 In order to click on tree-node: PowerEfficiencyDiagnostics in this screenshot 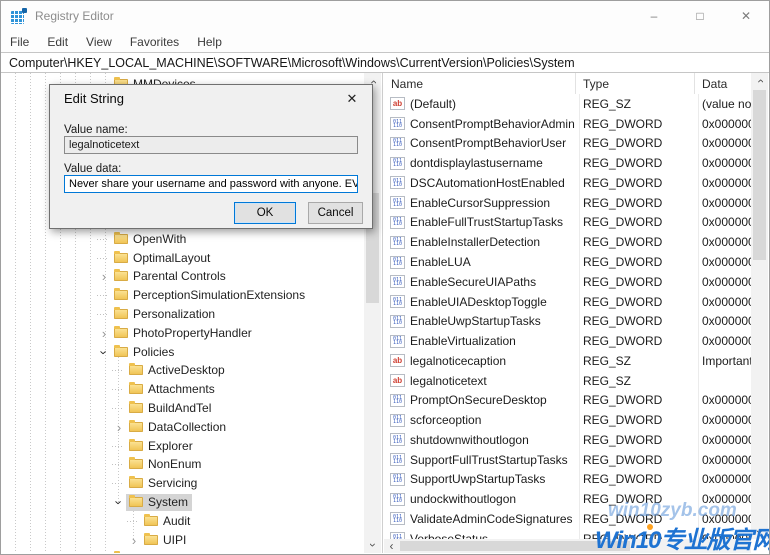, I will do `click(197, 551)`.